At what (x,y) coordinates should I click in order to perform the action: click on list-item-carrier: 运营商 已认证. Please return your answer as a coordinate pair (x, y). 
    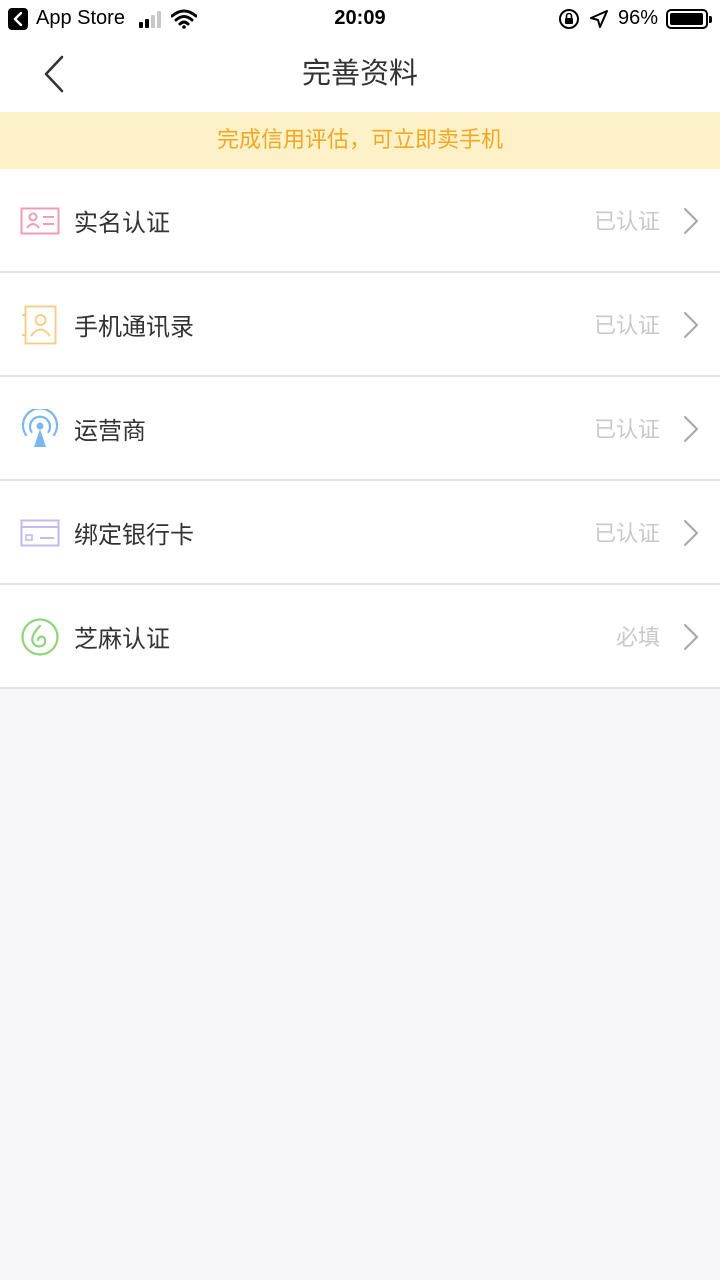
    Looking at the image, I should click on (360, 429).